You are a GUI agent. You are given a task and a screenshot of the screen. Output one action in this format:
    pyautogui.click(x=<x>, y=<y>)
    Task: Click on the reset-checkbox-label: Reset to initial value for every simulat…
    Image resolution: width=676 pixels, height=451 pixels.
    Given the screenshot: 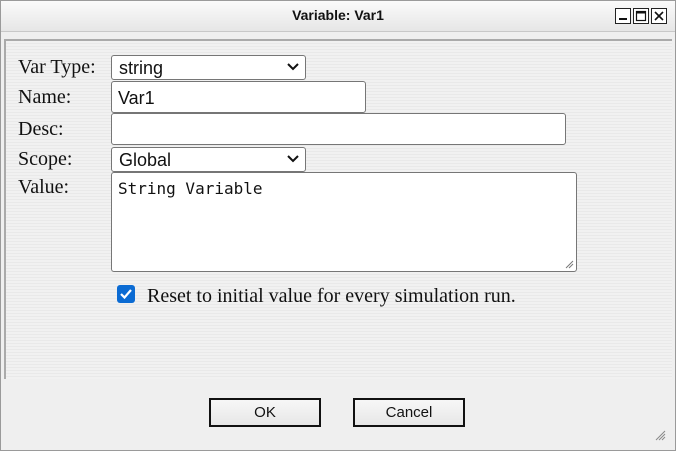 What is the action you would take?
    pyautogui.click(x=331, y=296)
    